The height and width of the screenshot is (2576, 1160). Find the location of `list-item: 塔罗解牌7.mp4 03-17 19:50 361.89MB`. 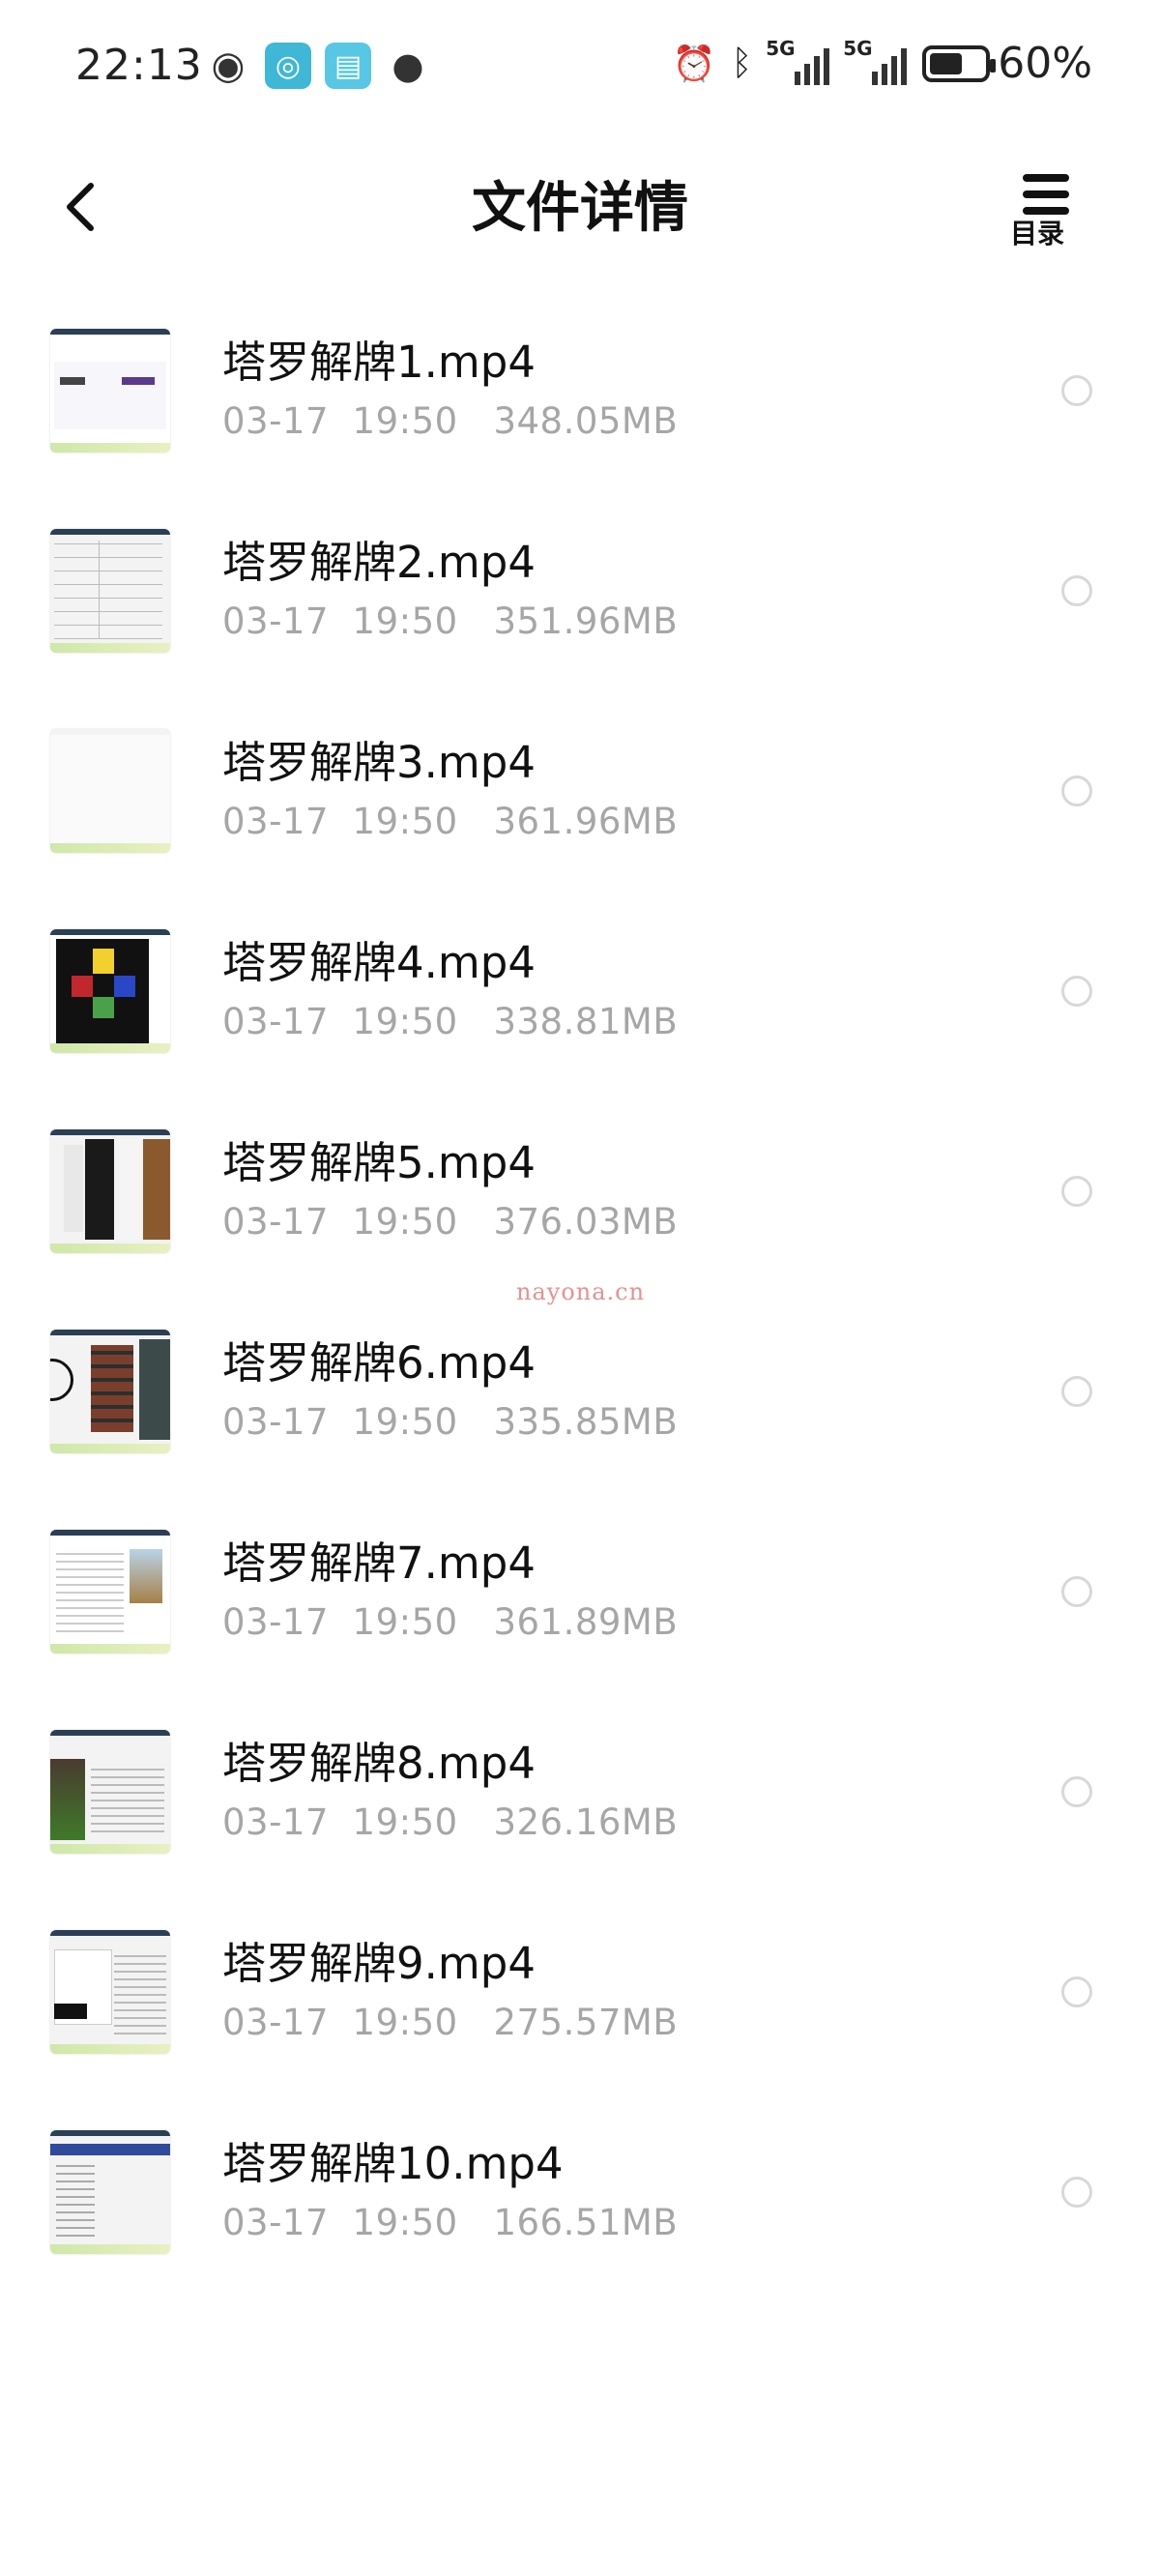

list-item: 塔罗解牌7.mp4 03-17 19:50 361.89MB is located at coordinates (580, 1611).